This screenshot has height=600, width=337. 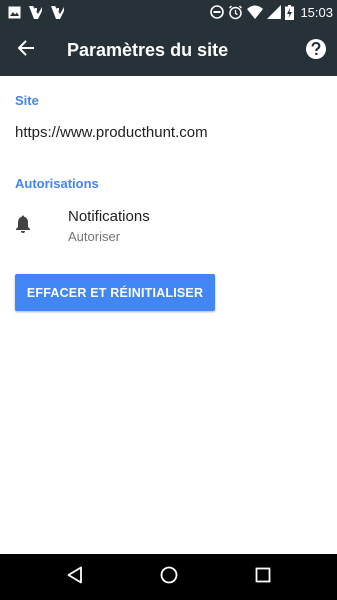 I want to click on status-bar: 15:03, so click(x=168, y=12).